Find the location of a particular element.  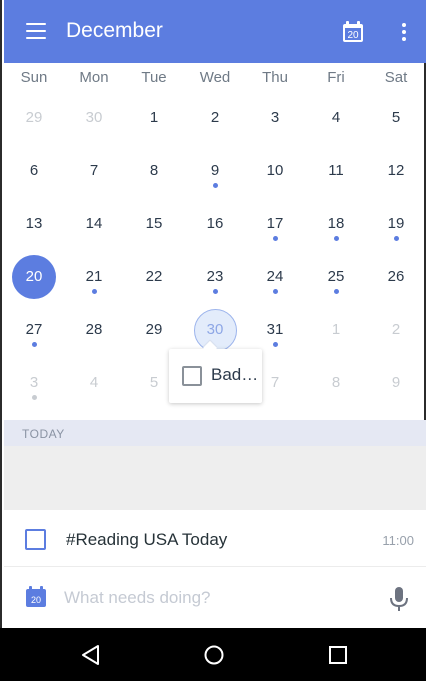

menu-button is located at coordinates (36, 31).